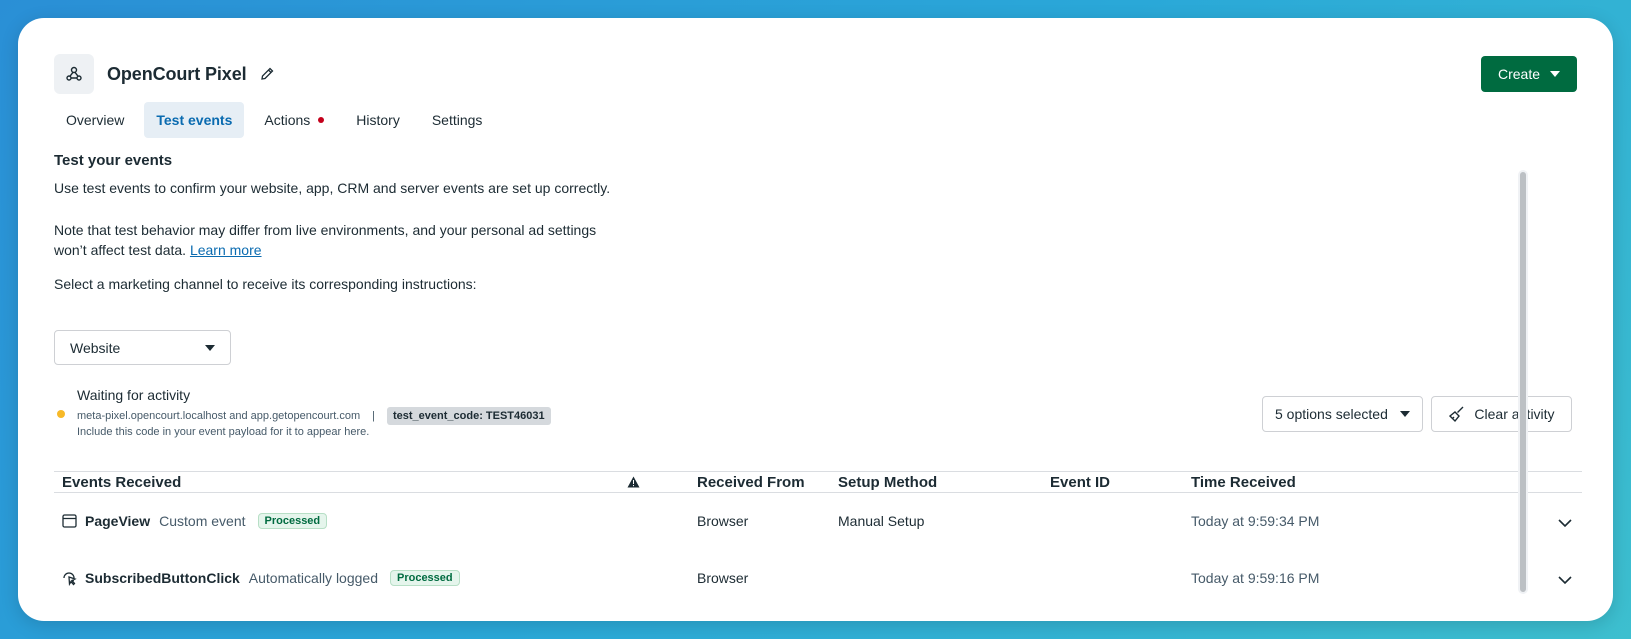  Describe the element at coordinates (1243, 482) in the screenshot. I see `col-time-received: Time Received` at that location.